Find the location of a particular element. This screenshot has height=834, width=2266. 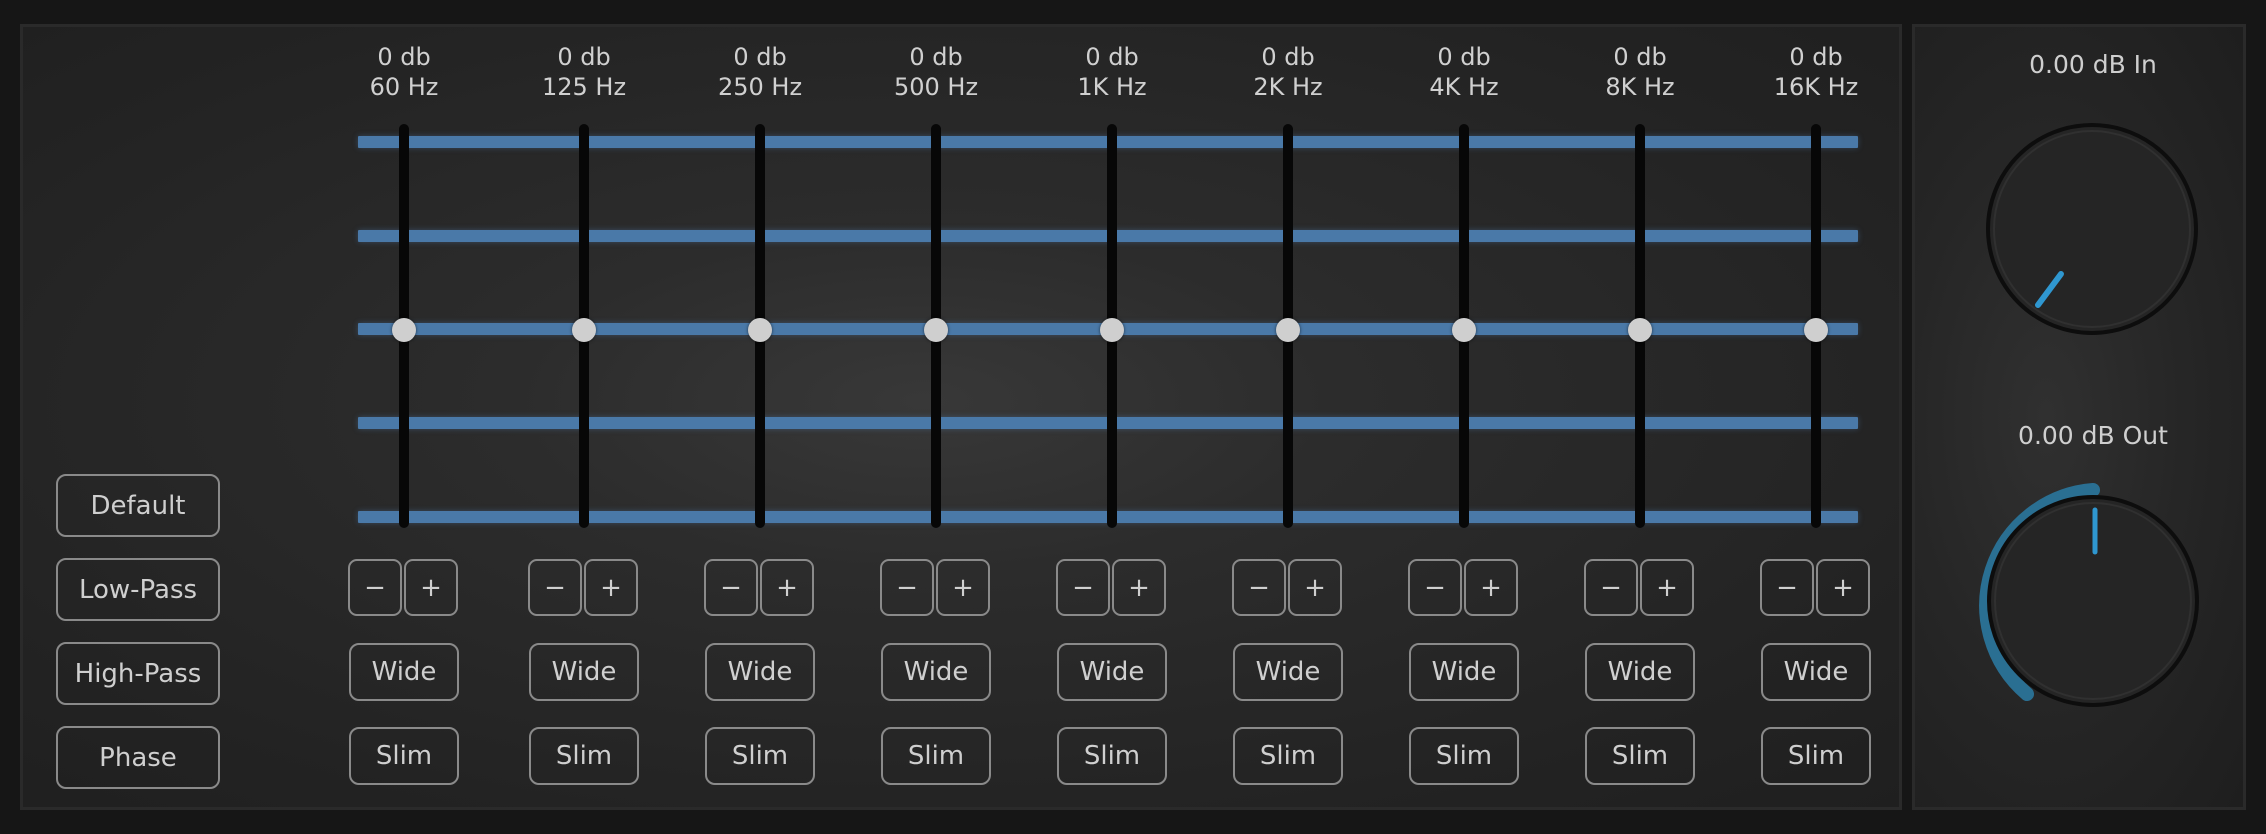

band-frequency: 250 Hz is located at coordinates (760, 87).